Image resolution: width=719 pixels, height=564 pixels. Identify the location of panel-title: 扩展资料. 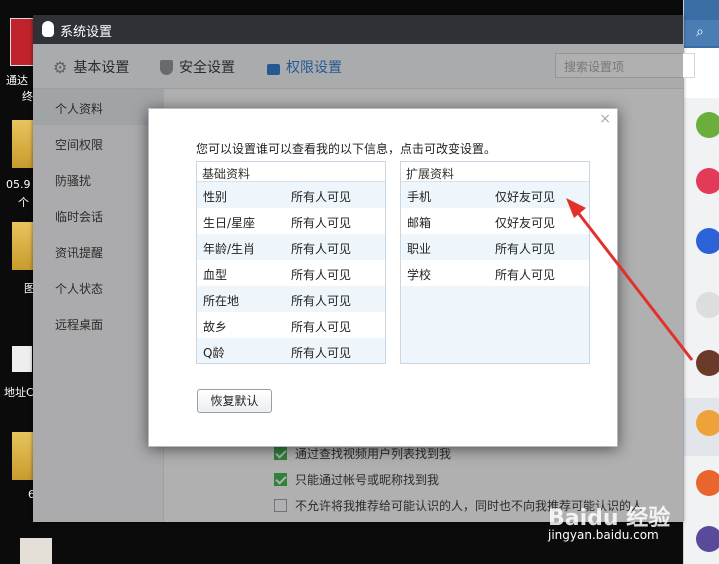
(495, 172).